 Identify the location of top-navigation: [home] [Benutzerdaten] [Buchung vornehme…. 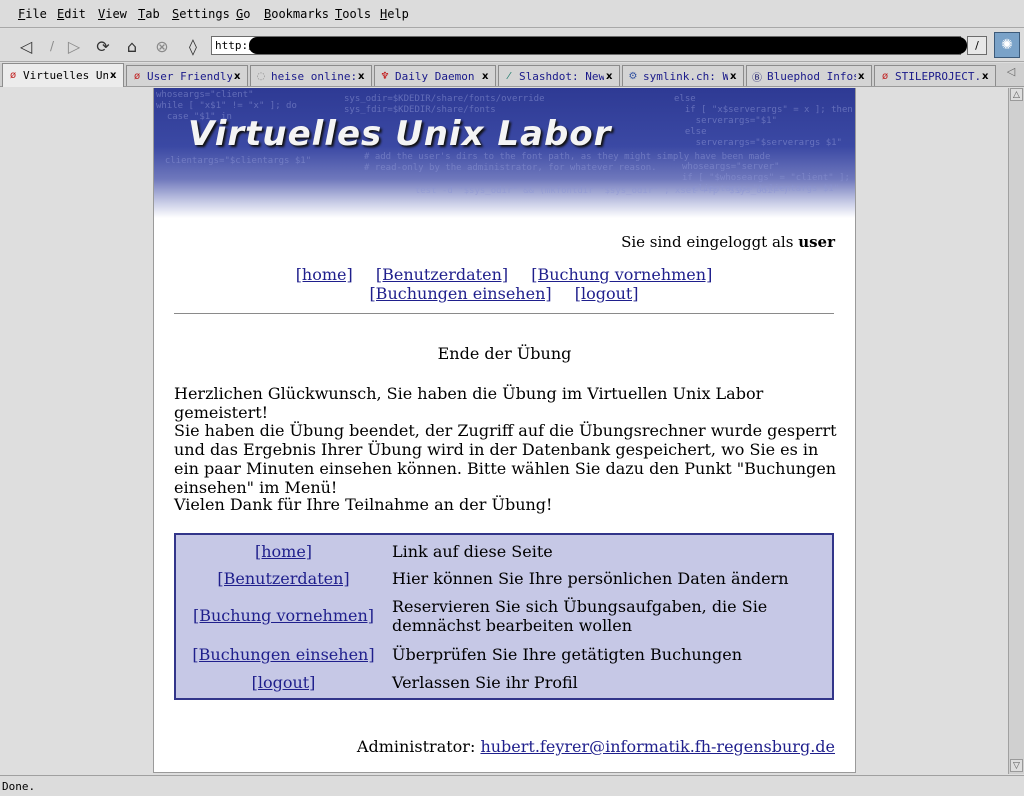
(504, 284).